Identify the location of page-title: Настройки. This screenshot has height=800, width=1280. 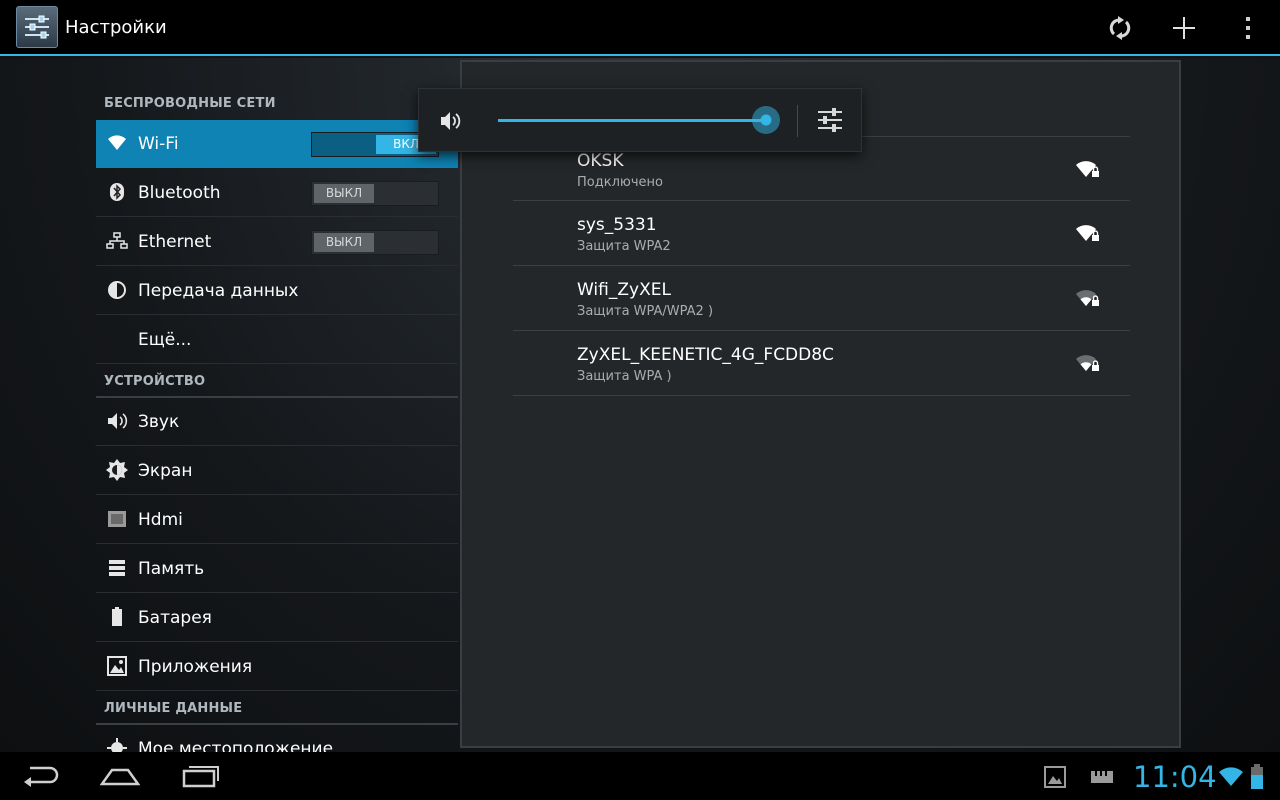
(116, 27).